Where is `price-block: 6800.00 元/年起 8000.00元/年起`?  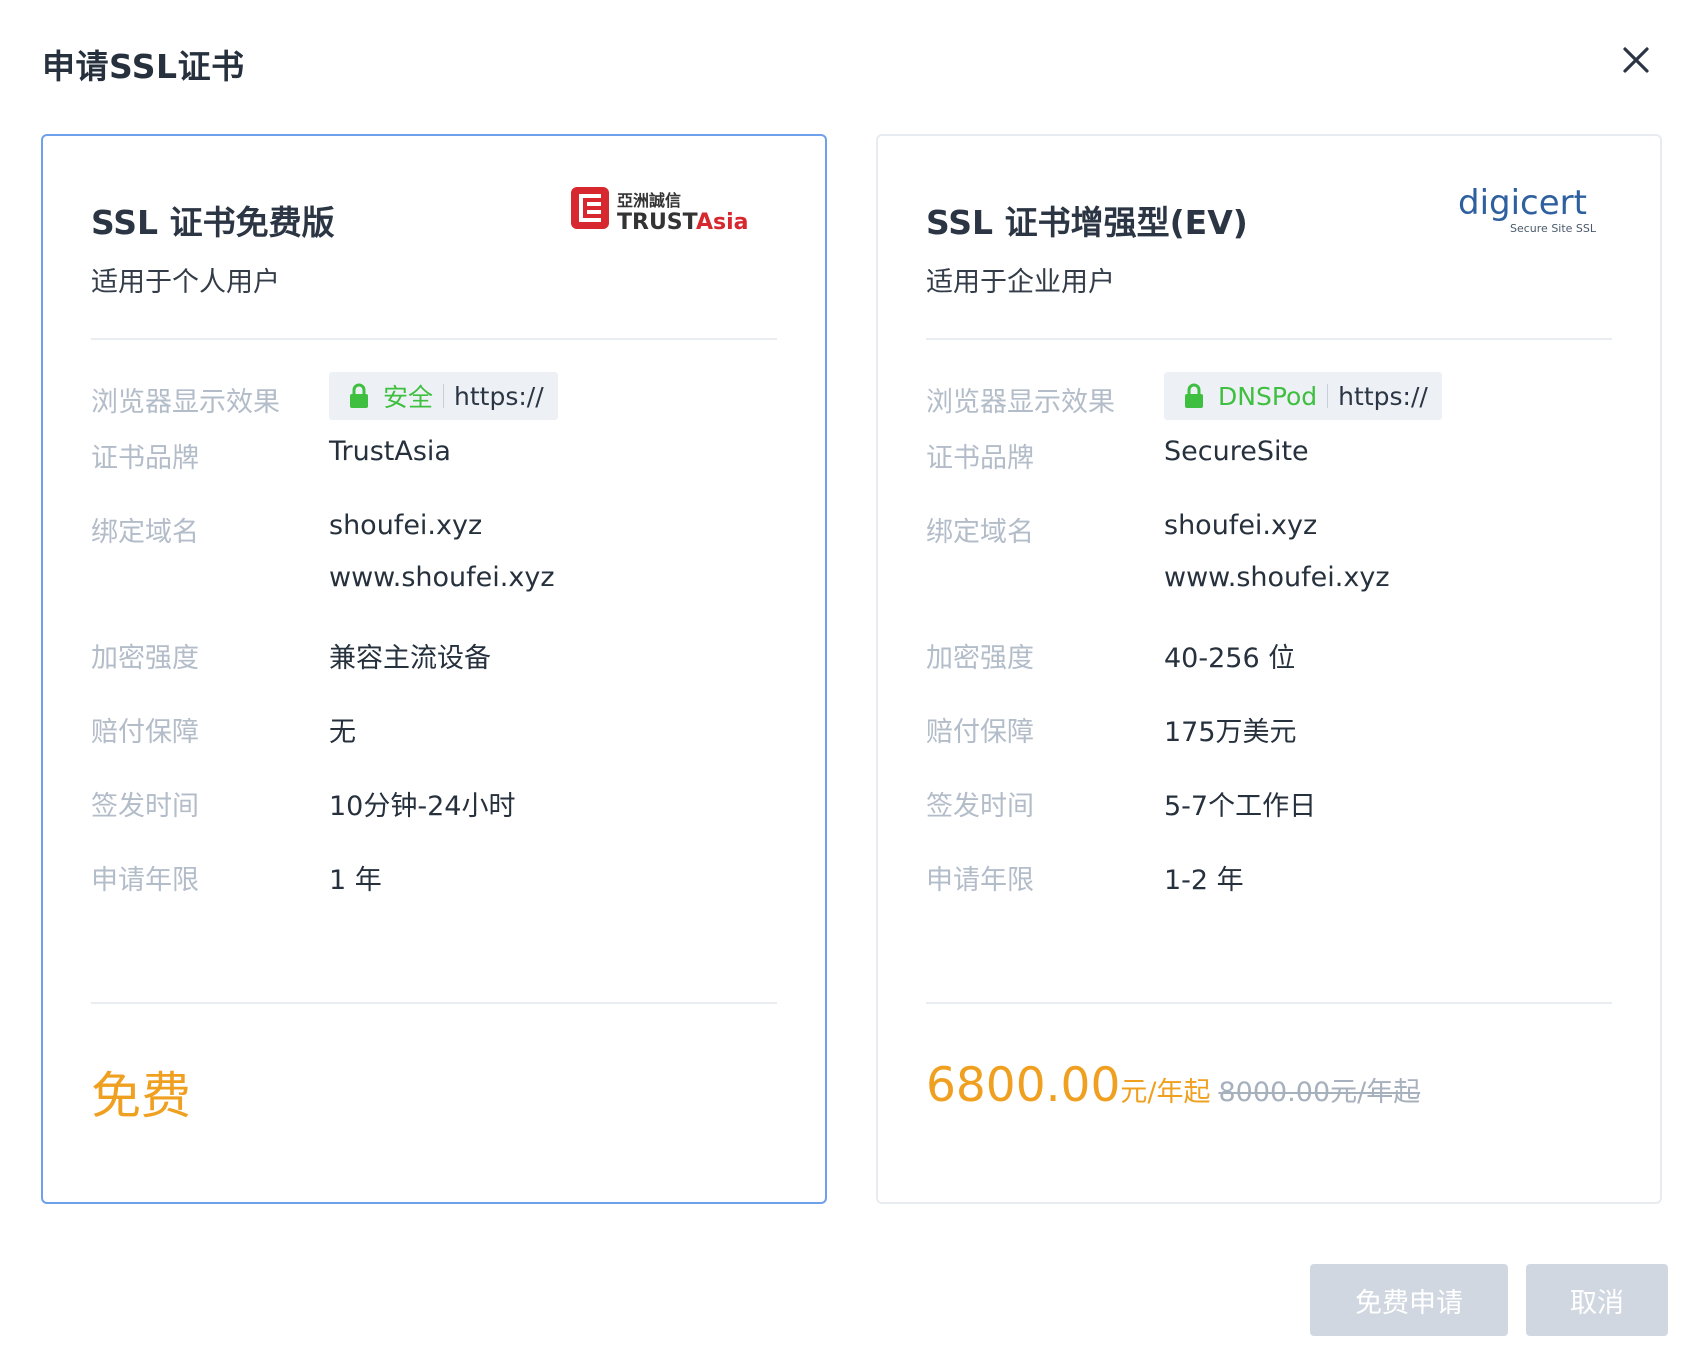
price-block: 6800.00 元/年起 8000.00元/年起 is located at coordinates (1173, 1085).